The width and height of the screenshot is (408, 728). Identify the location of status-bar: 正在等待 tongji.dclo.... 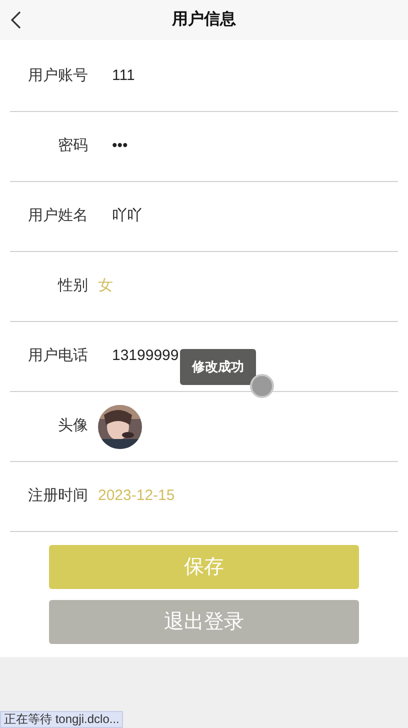
(62, 719).